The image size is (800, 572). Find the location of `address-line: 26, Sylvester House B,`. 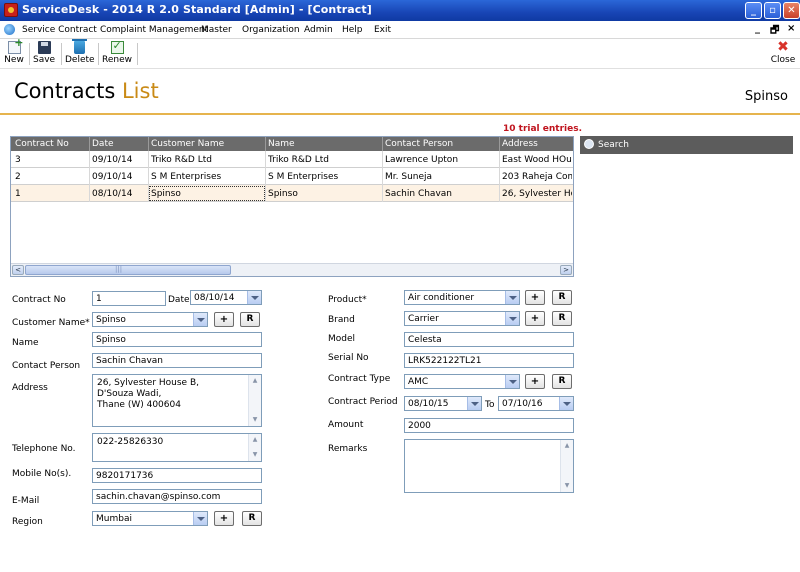

address-line: 26, Sylvester House B, is located at coordinates (148, 383).